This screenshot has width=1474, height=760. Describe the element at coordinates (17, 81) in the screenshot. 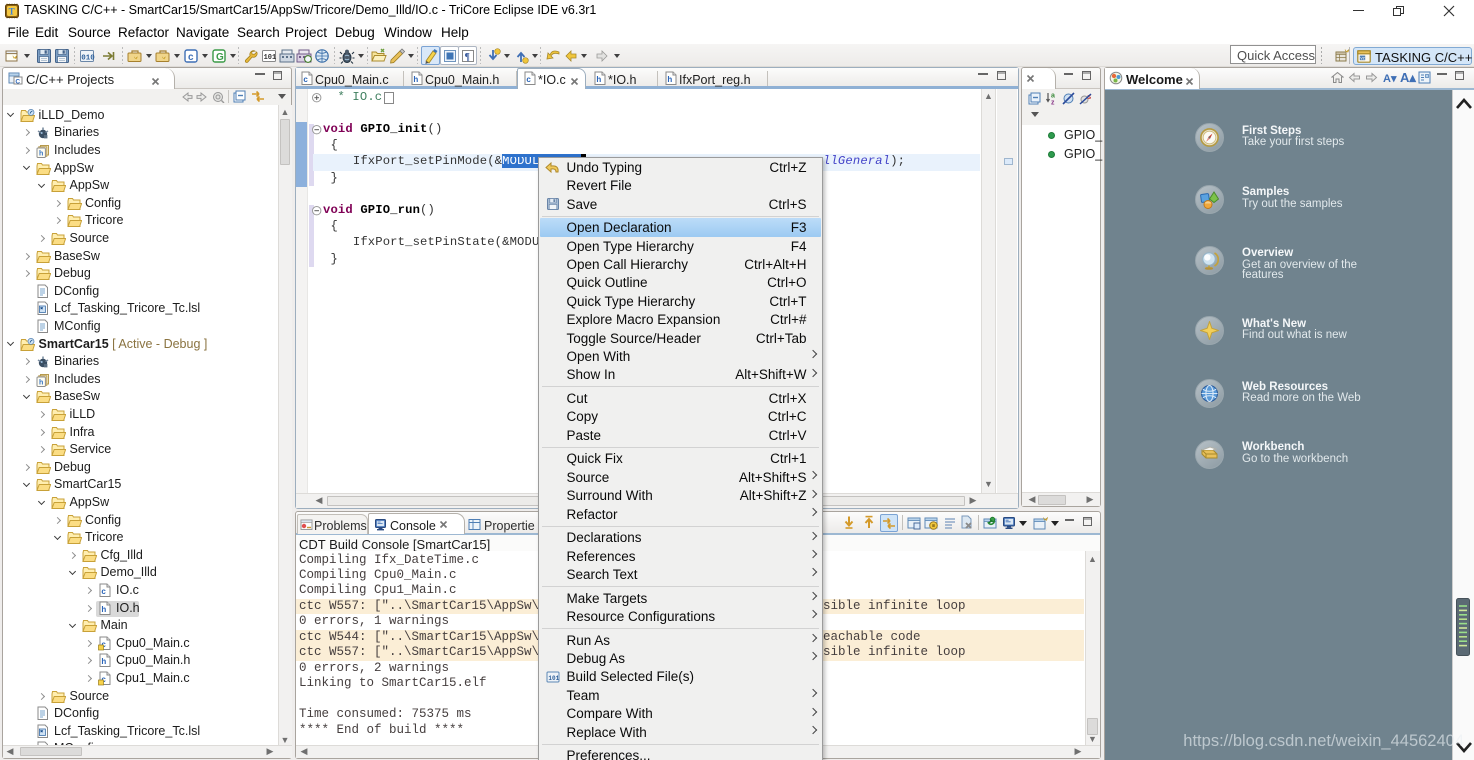

I see `svg-text: C` at that location.